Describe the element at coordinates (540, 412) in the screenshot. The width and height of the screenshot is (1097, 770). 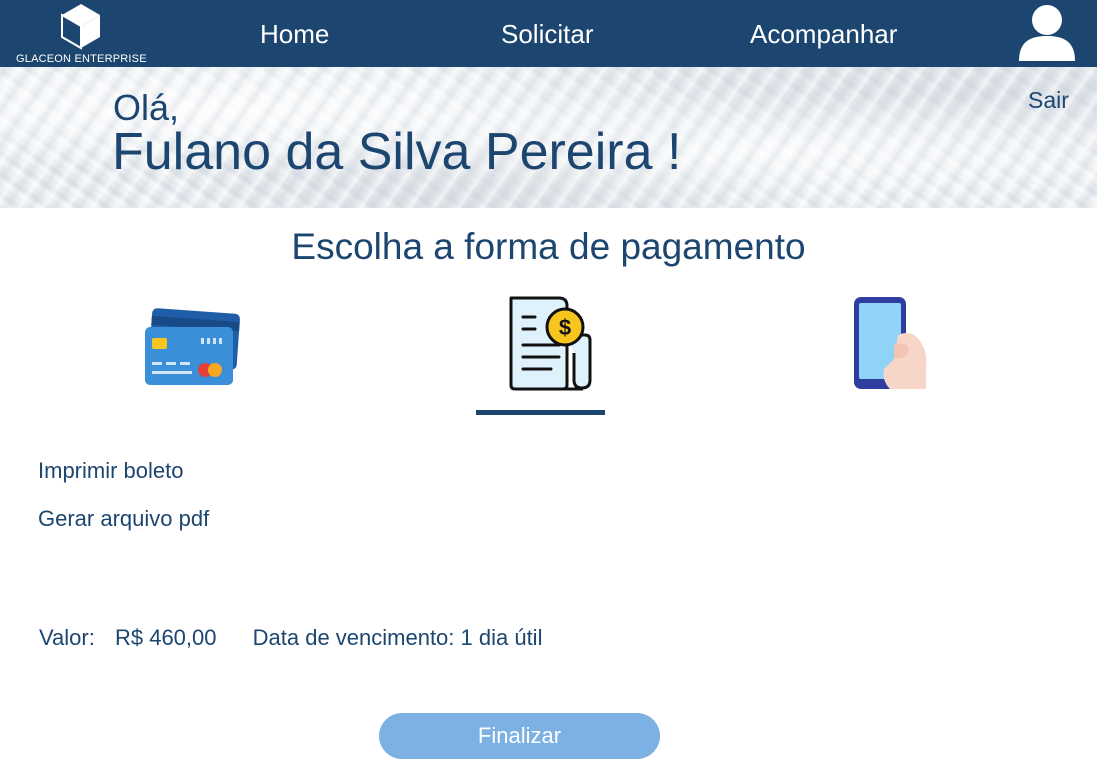
I see `selected-tab-indicator` at that location.